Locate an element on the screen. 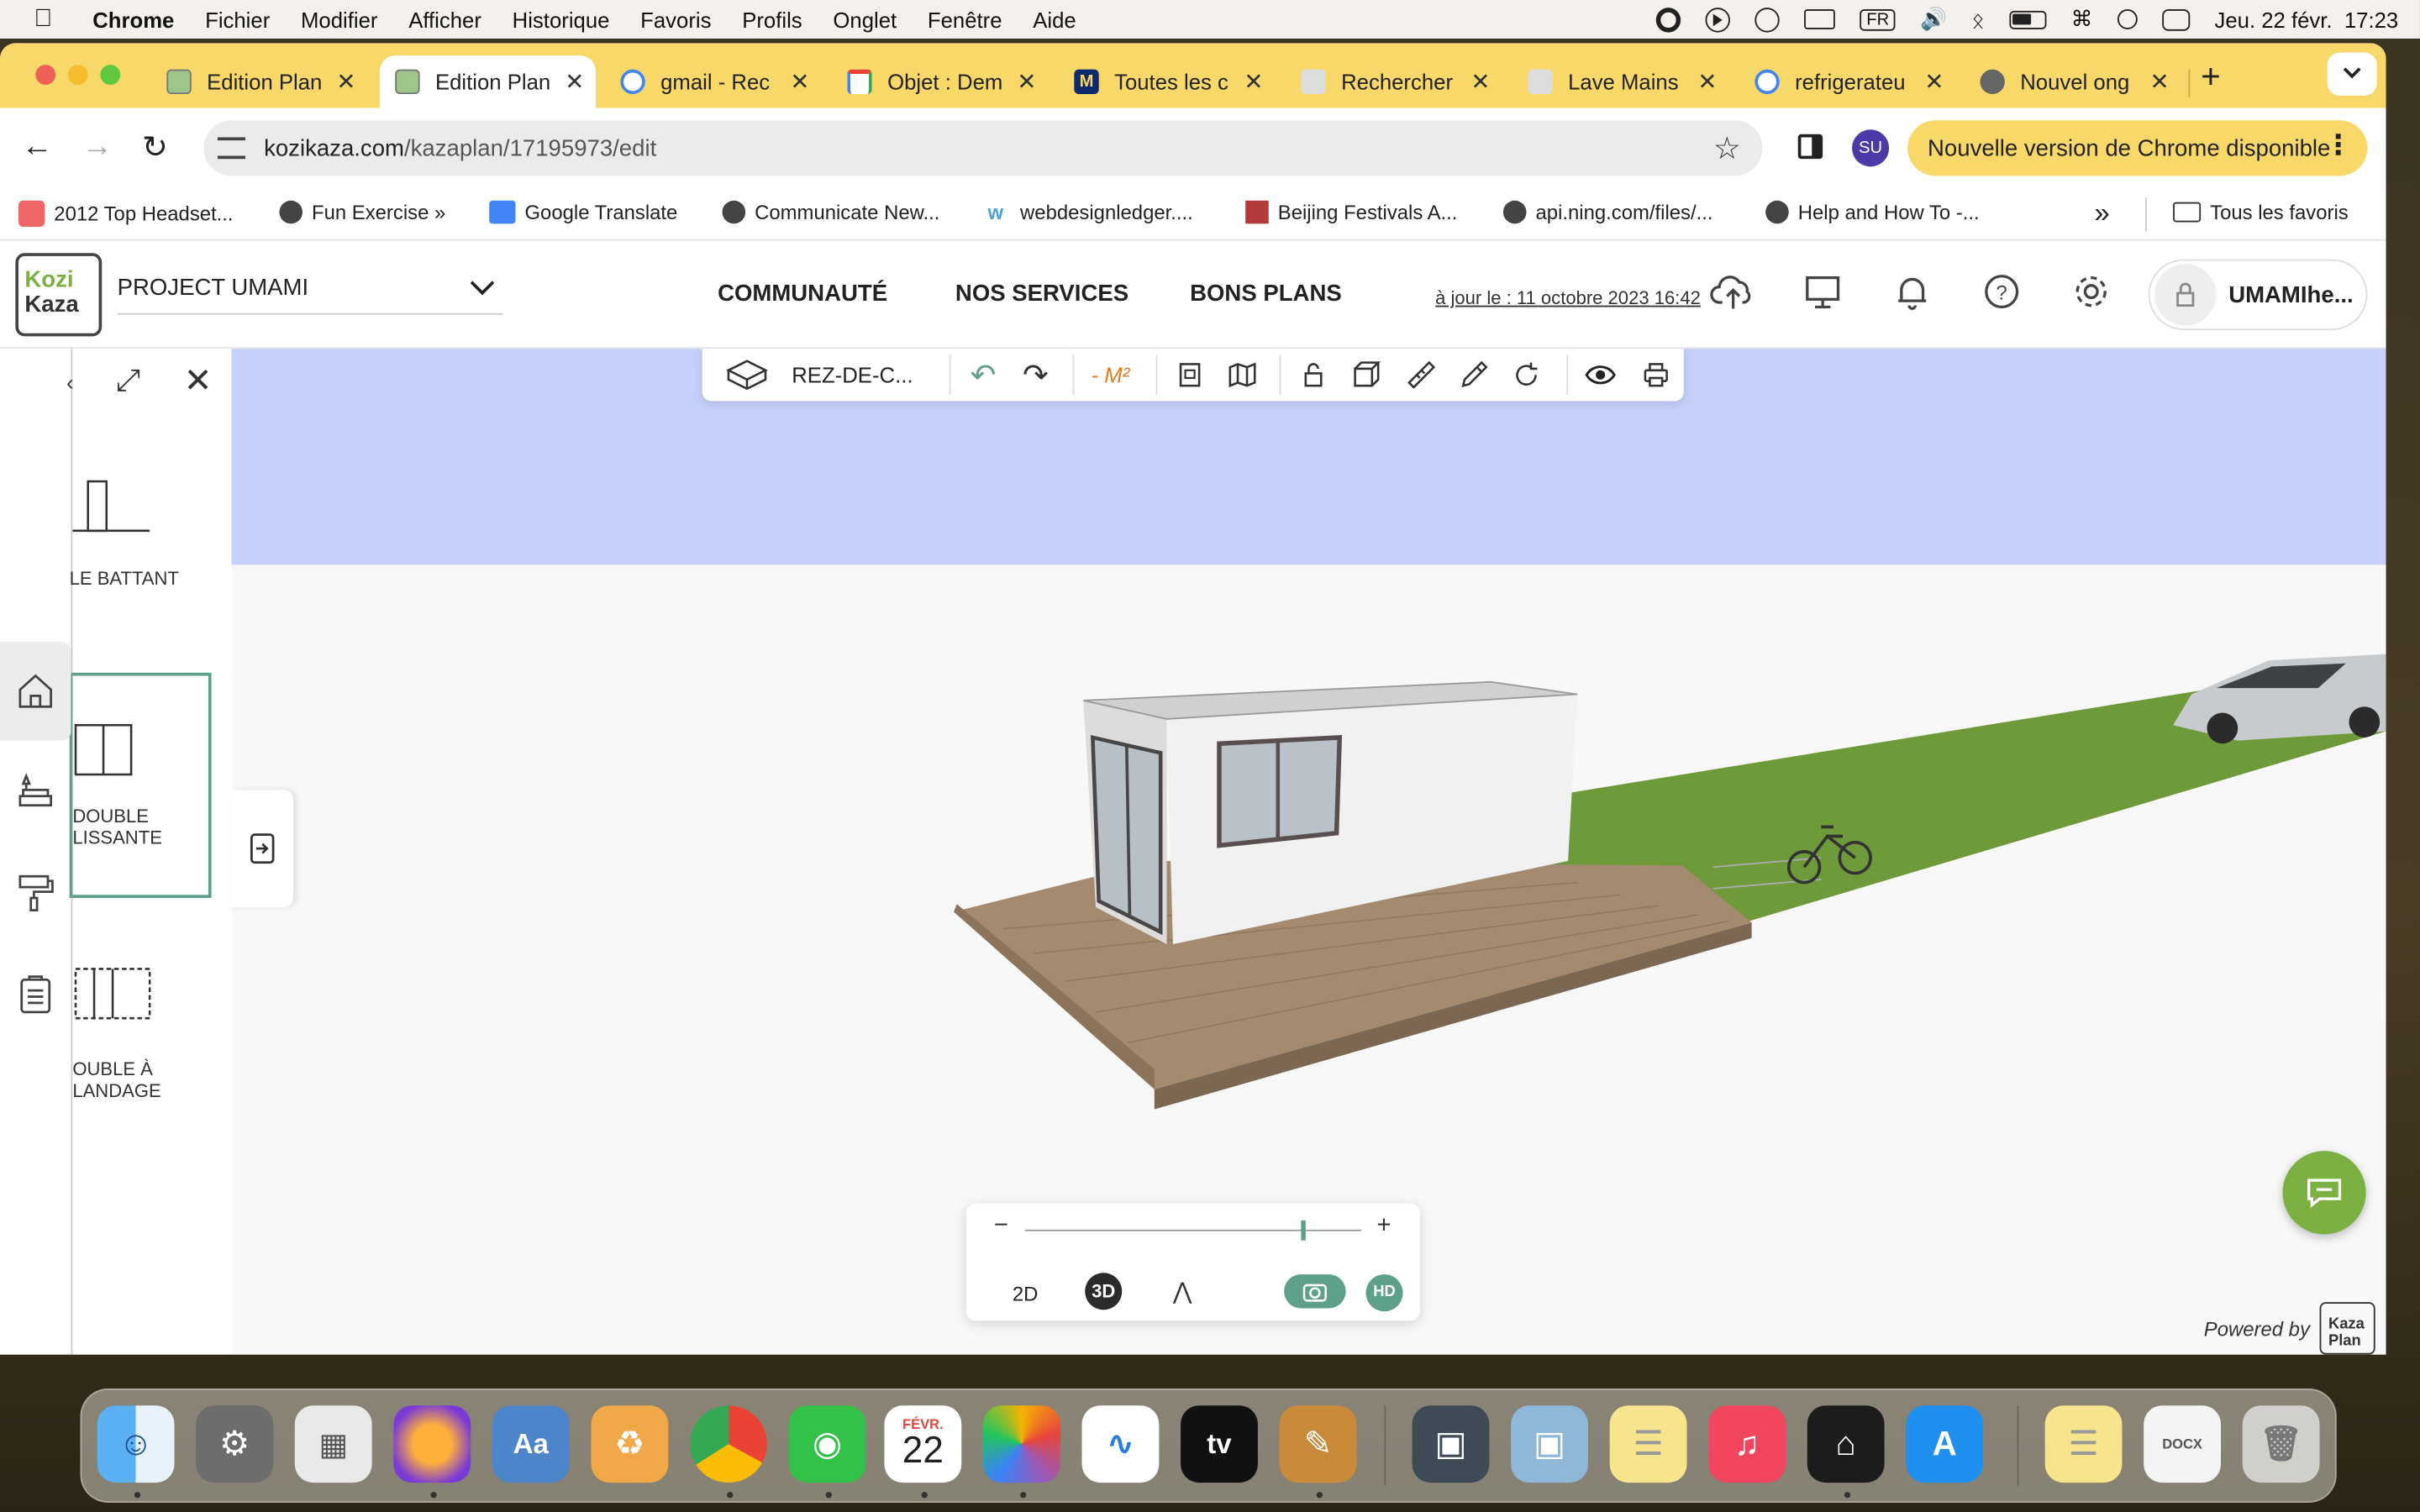 Image resolution: width=2420 pixels, height=1512 pixels. catalog-item-double-galandage: OUBLE À LANDAGE is located at coordinates (153, 1043).